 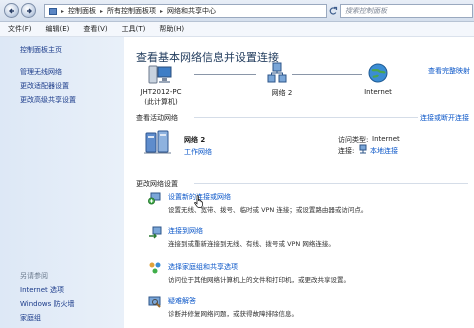 What do you see at coordinates (20, 29) in the screenshot?
I see `menu-file: 文件(F)` at bounding box center [20, 29].